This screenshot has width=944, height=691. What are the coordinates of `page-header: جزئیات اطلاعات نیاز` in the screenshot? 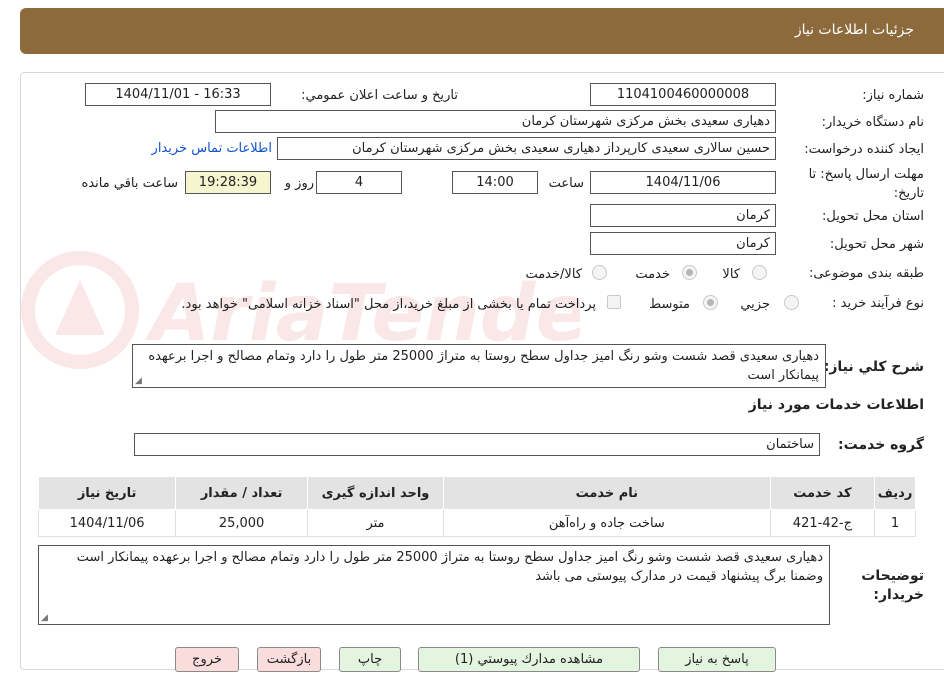 It's located at (482, 31).